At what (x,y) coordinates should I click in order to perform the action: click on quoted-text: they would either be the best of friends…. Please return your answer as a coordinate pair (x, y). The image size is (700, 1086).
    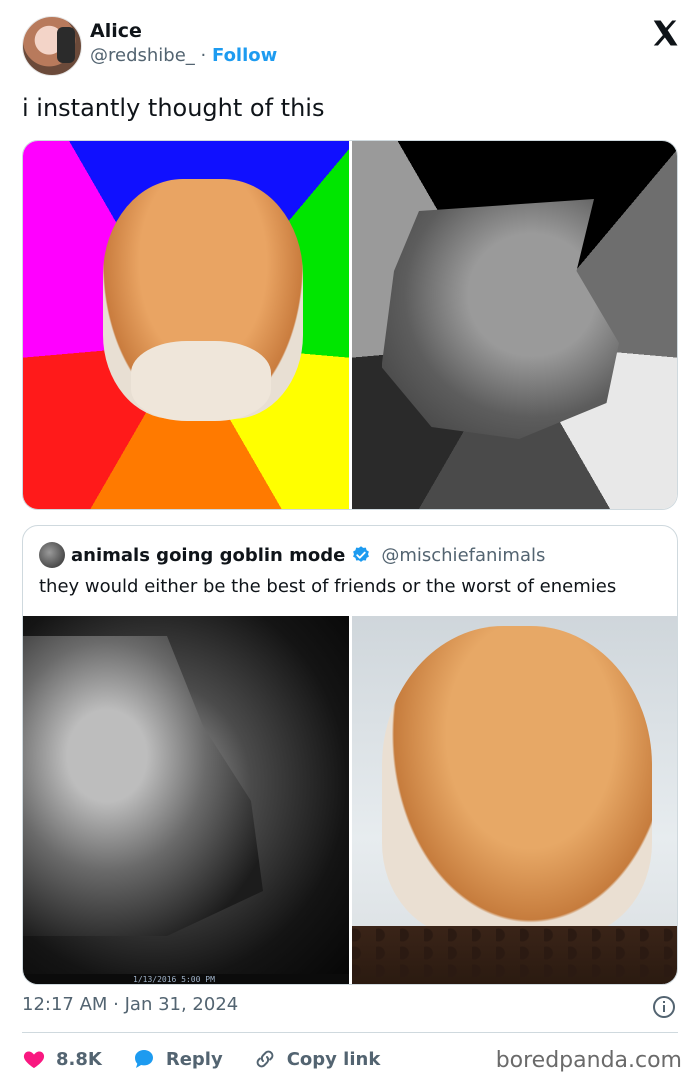
    Looking at the image, I should click on (328, 586).